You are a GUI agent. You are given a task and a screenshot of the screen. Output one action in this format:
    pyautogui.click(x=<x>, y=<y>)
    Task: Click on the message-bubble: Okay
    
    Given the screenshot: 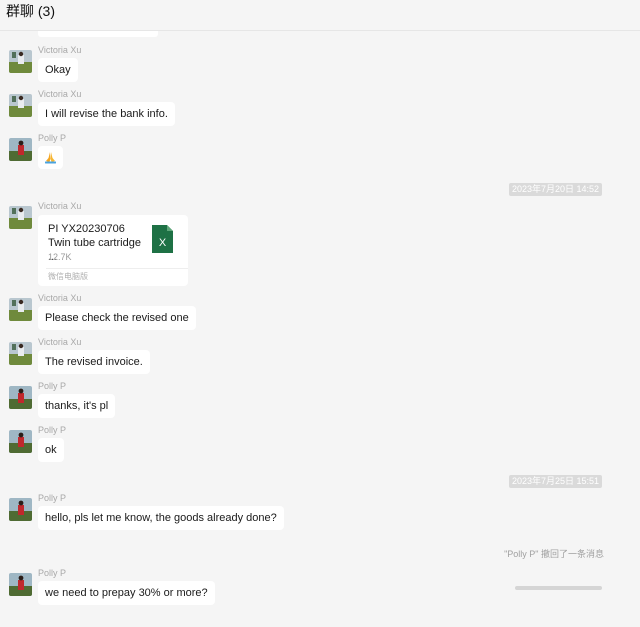 What is the action you would take?
    pyautogui.click(x=58, y=70)
    